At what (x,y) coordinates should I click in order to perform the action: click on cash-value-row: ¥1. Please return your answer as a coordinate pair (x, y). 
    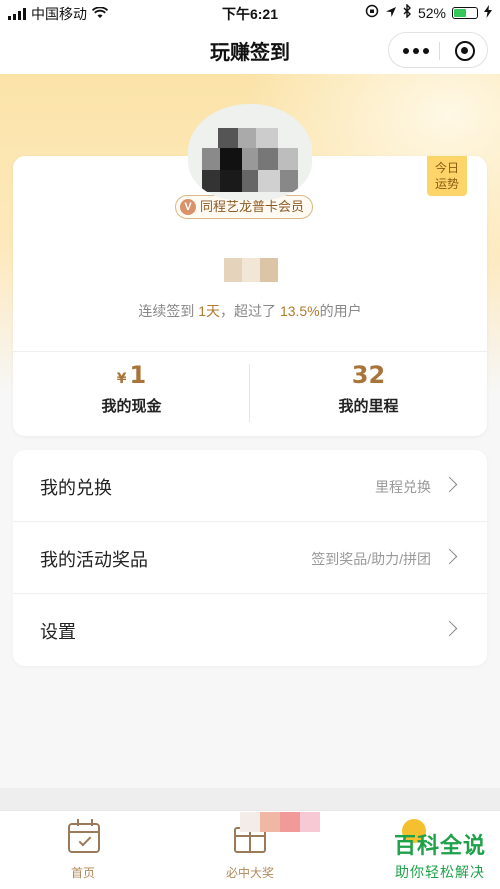
    Looking at the image, I should click on (131, 375).